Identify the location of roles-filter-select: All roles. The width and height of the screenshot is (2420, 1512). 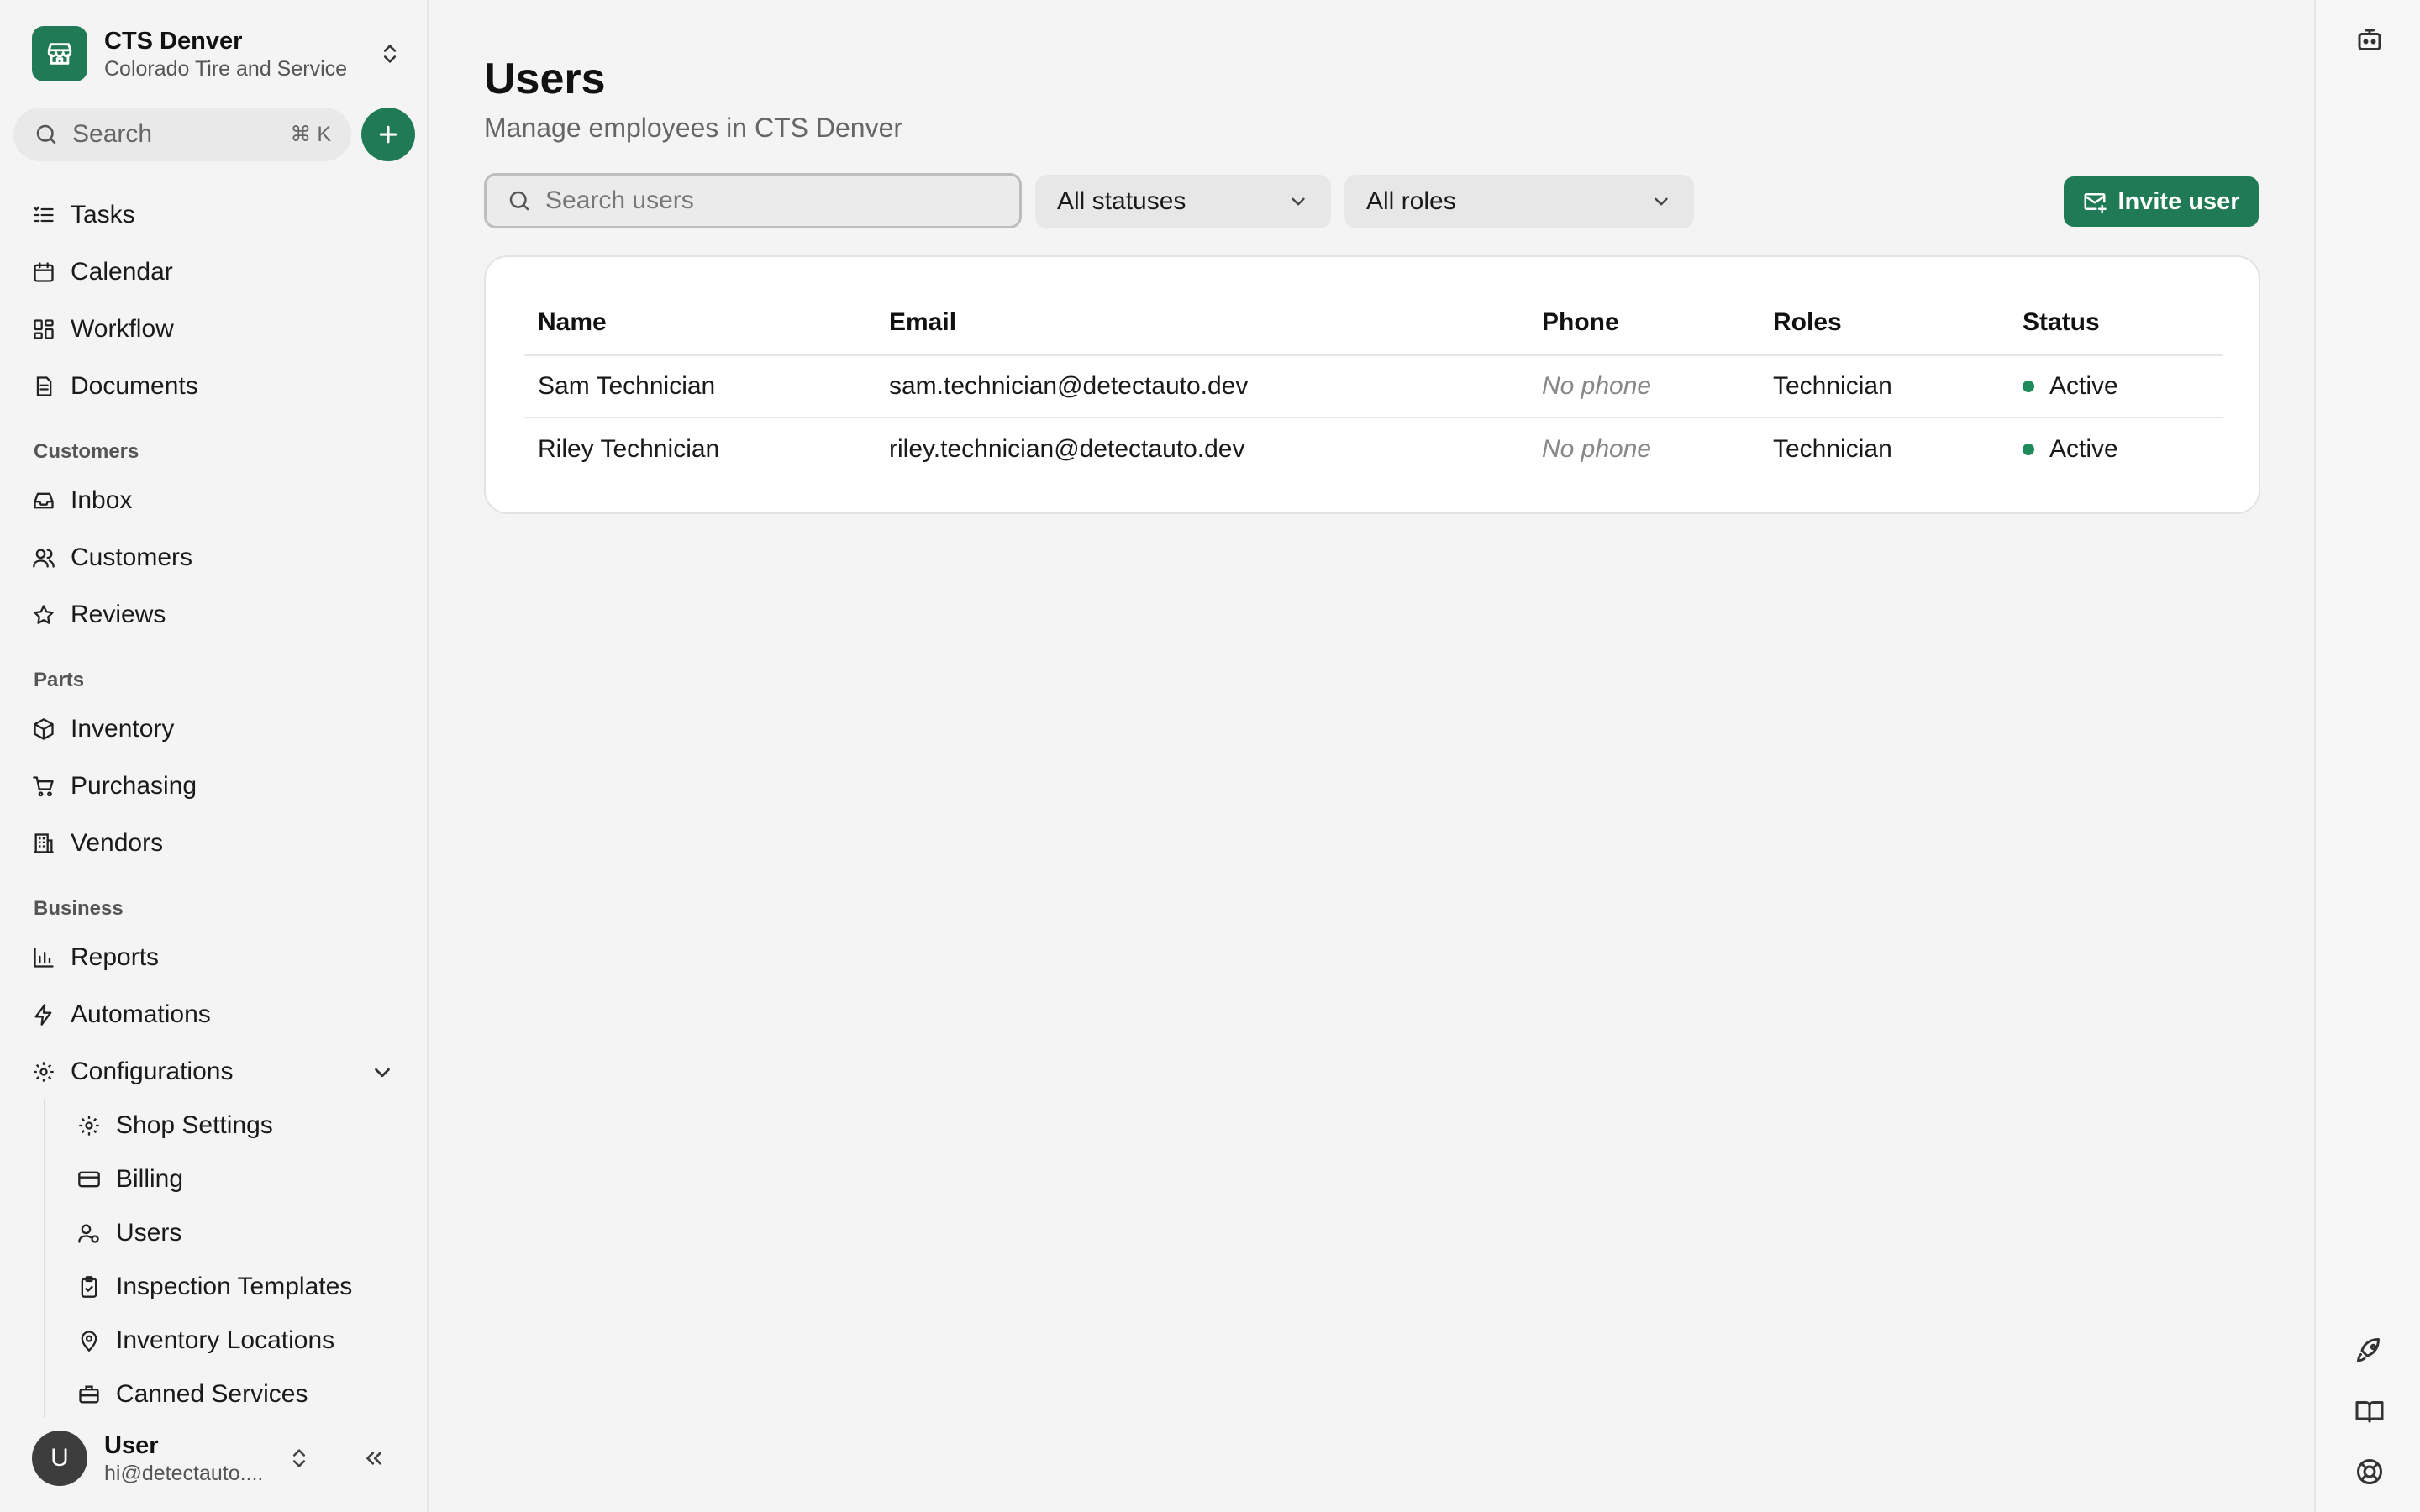
(1519, 201).